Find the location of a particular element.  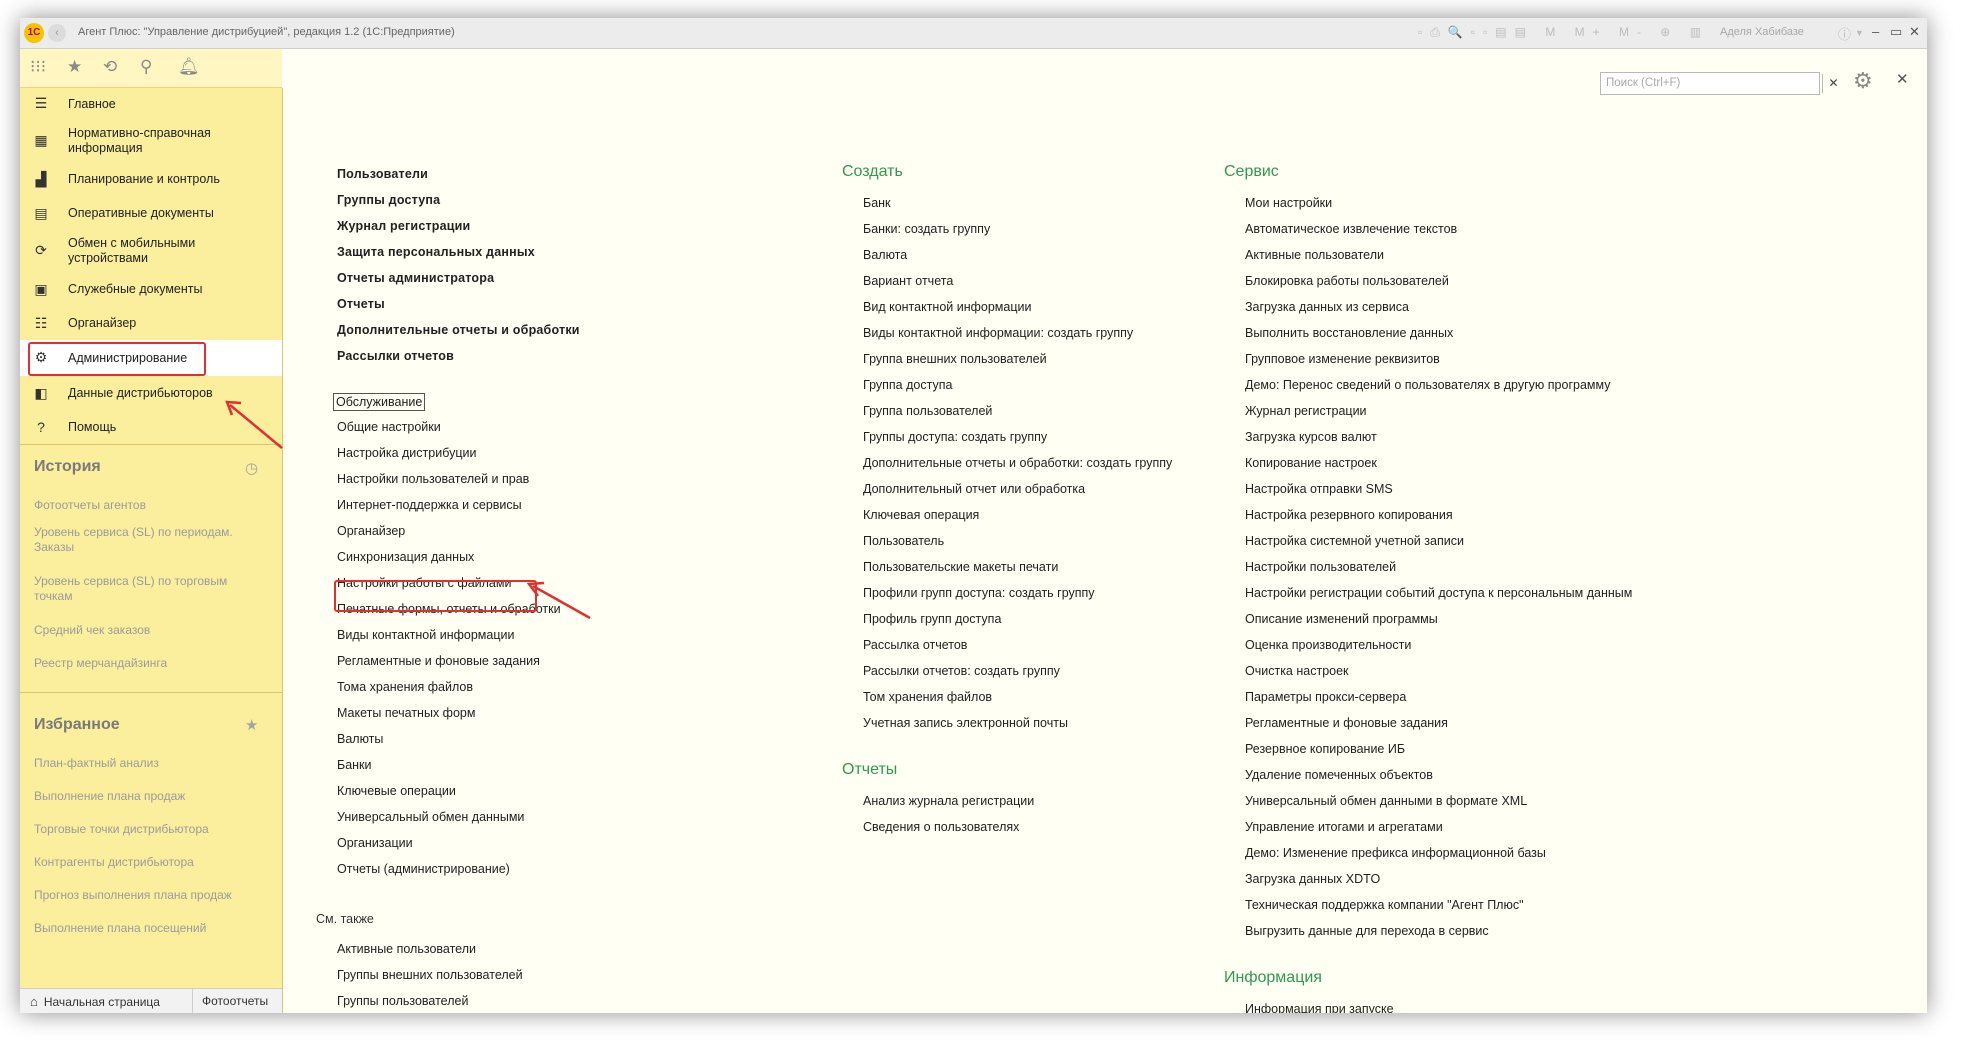

service-link: Блокировка работы пользователей is located at coordinates (1347, 281).